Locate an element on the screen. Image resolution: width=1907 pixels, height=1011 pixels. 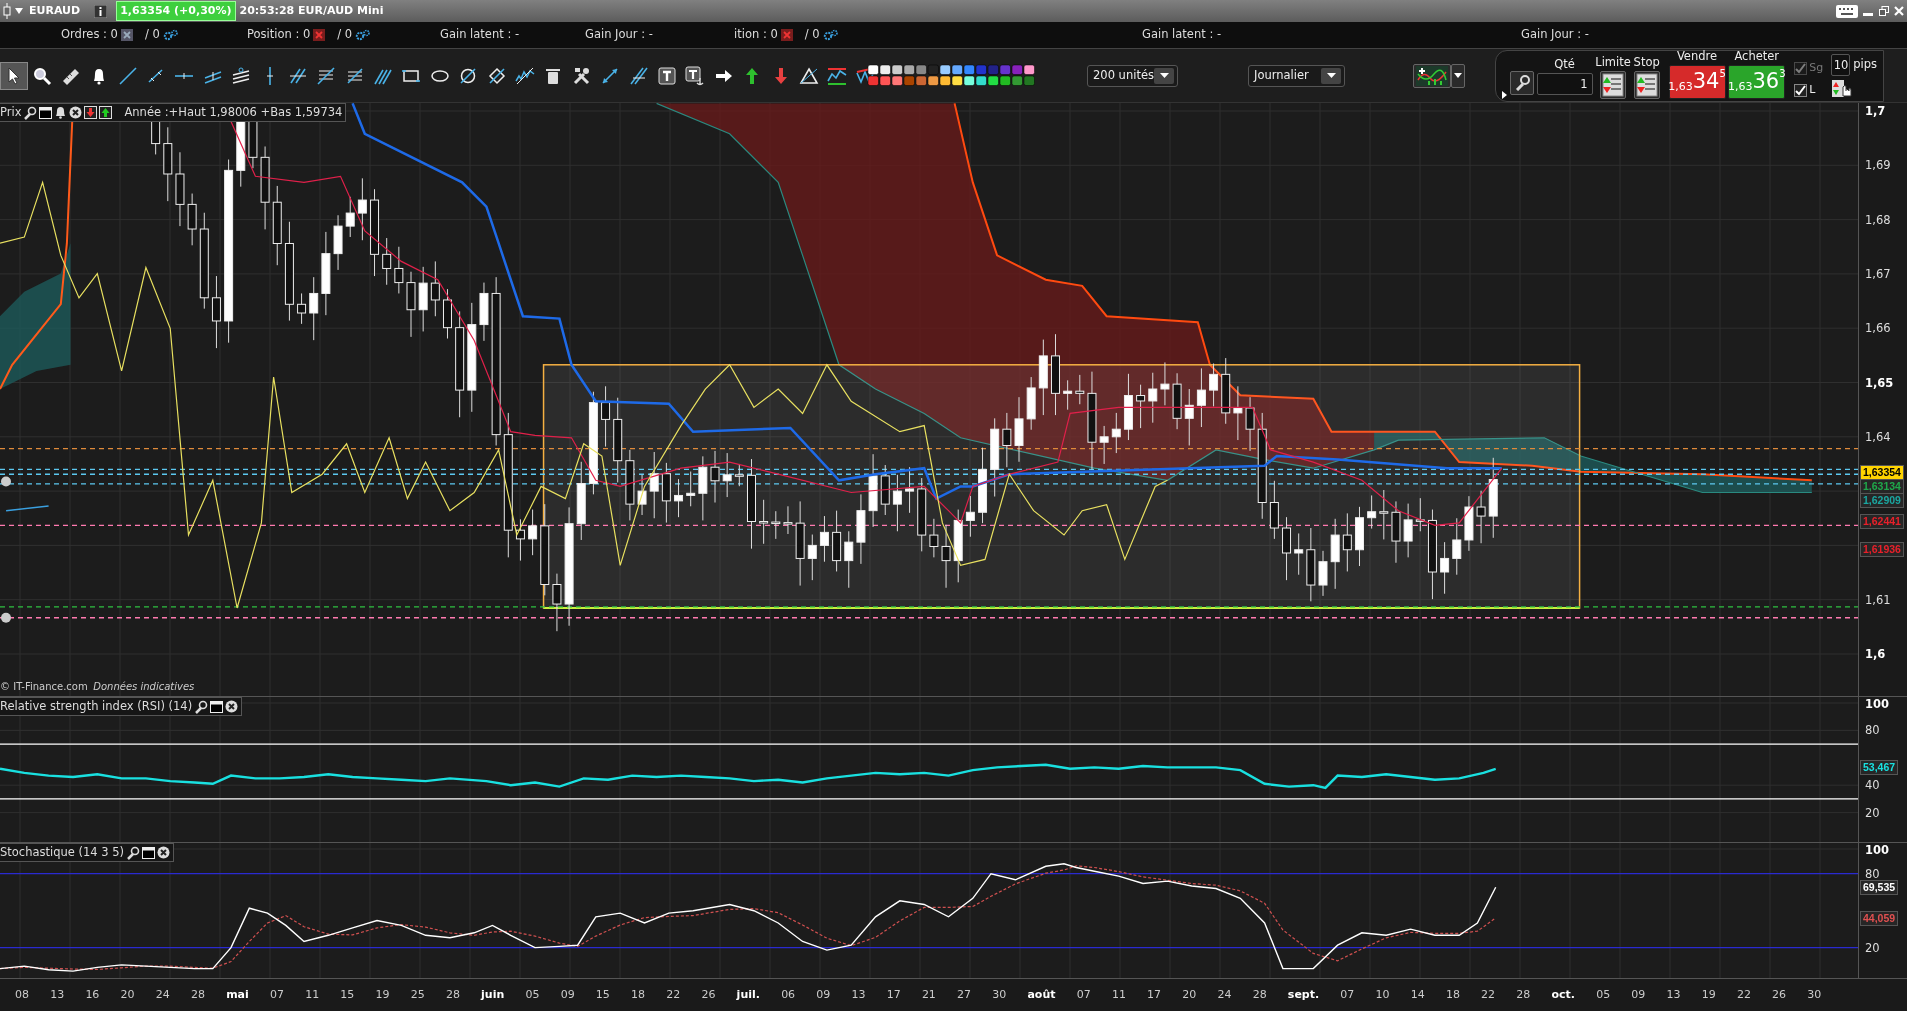
option-label: Sg is located at coordinates (1816, 68).